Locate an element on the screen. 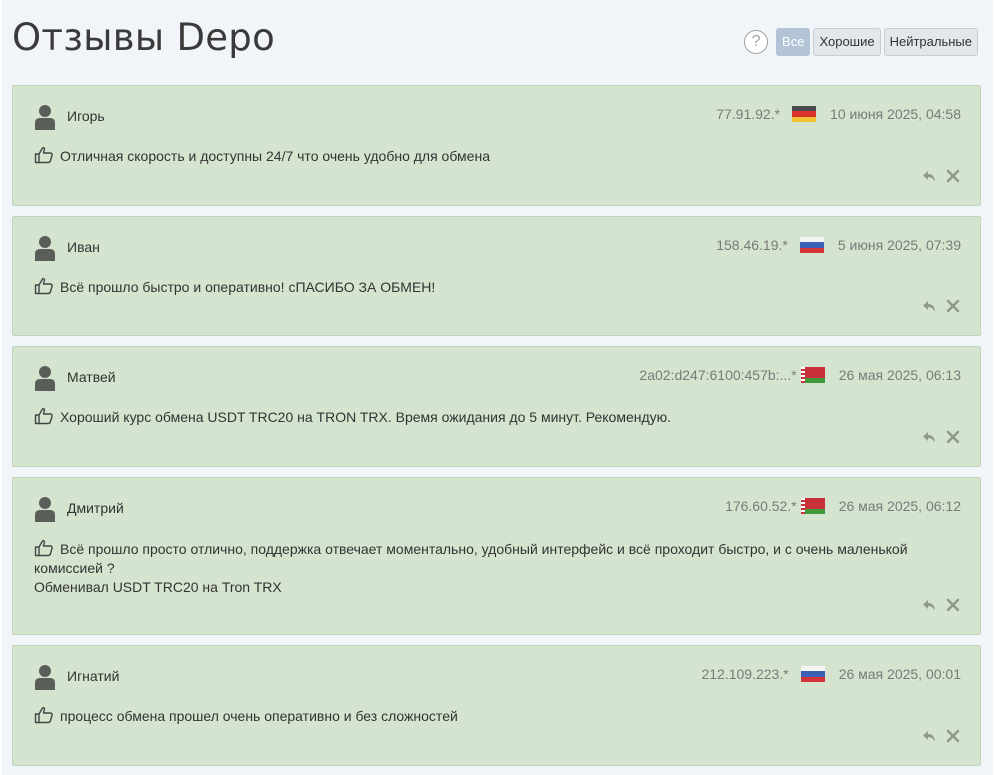 The image size is (995, 775). review-date: 10 июня 2025, 04:58 is located at coordinates (895, 114).